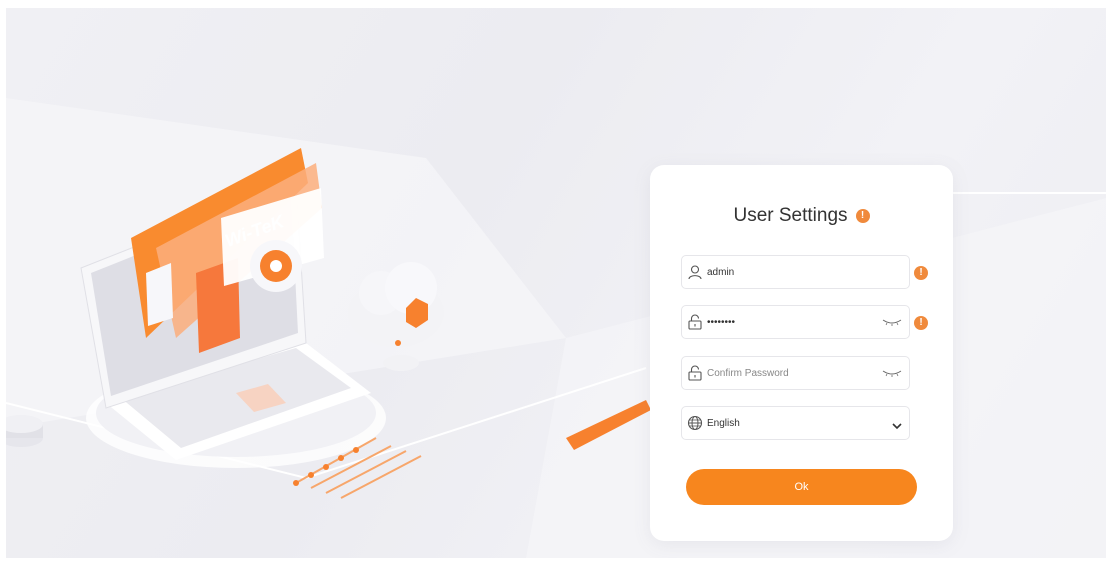 The image size is (1109, 561). I want to click on password-warning-icon: !, so click(921, 323).